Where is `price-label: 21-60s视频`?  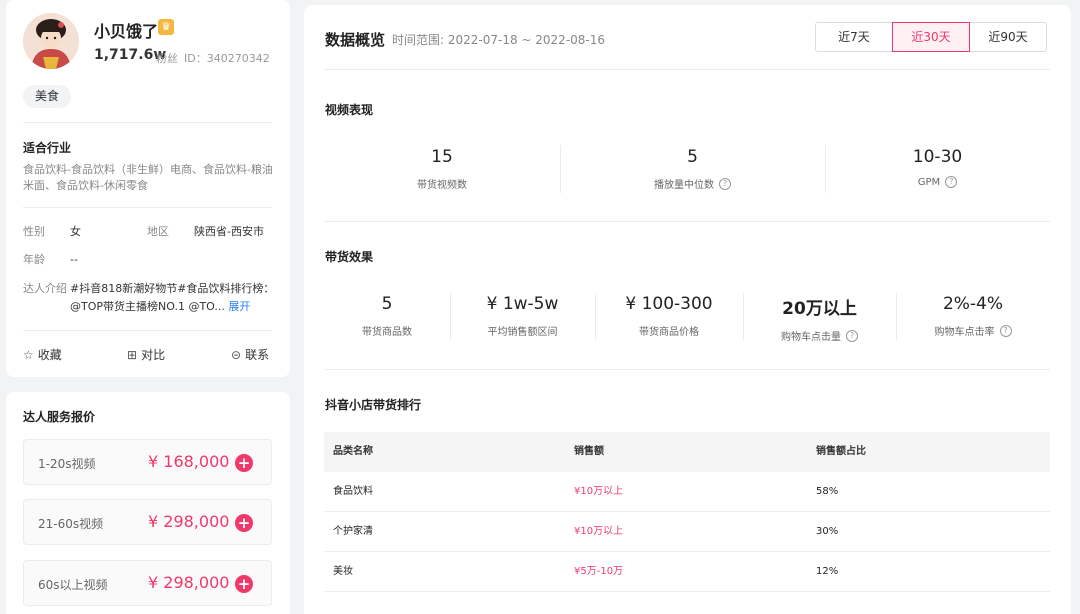
price-label: 21-60s视频 is located at coordinates (71, 524).